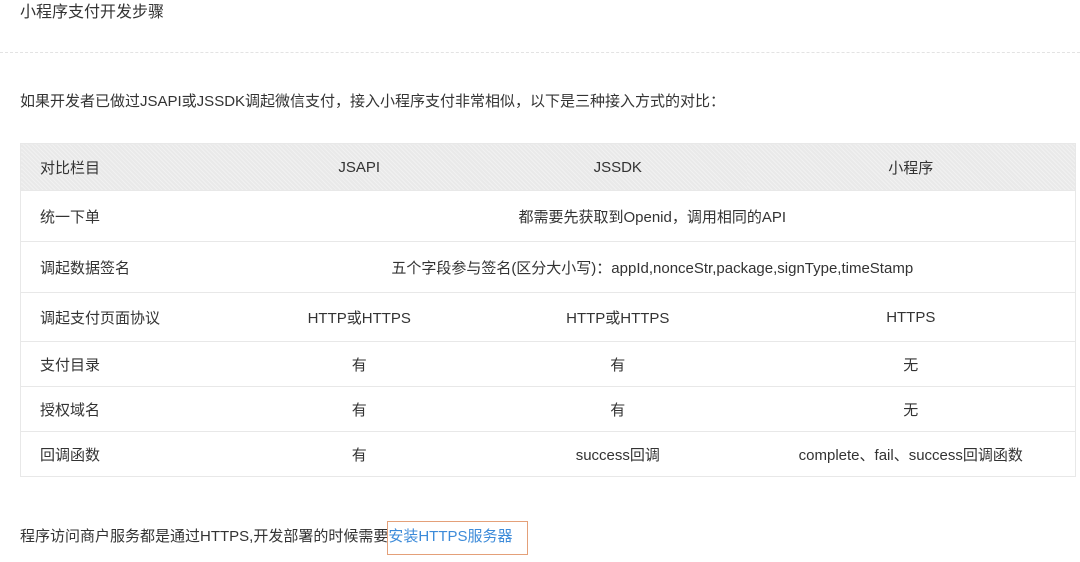 The height and width of the screenshot is (562, 1080). What do you see at coordinates (652, 216) in the screenshot?
I see `merged-cell: 都需要先获取到Openid，调用相同的API` at bounding box center [652, 216].